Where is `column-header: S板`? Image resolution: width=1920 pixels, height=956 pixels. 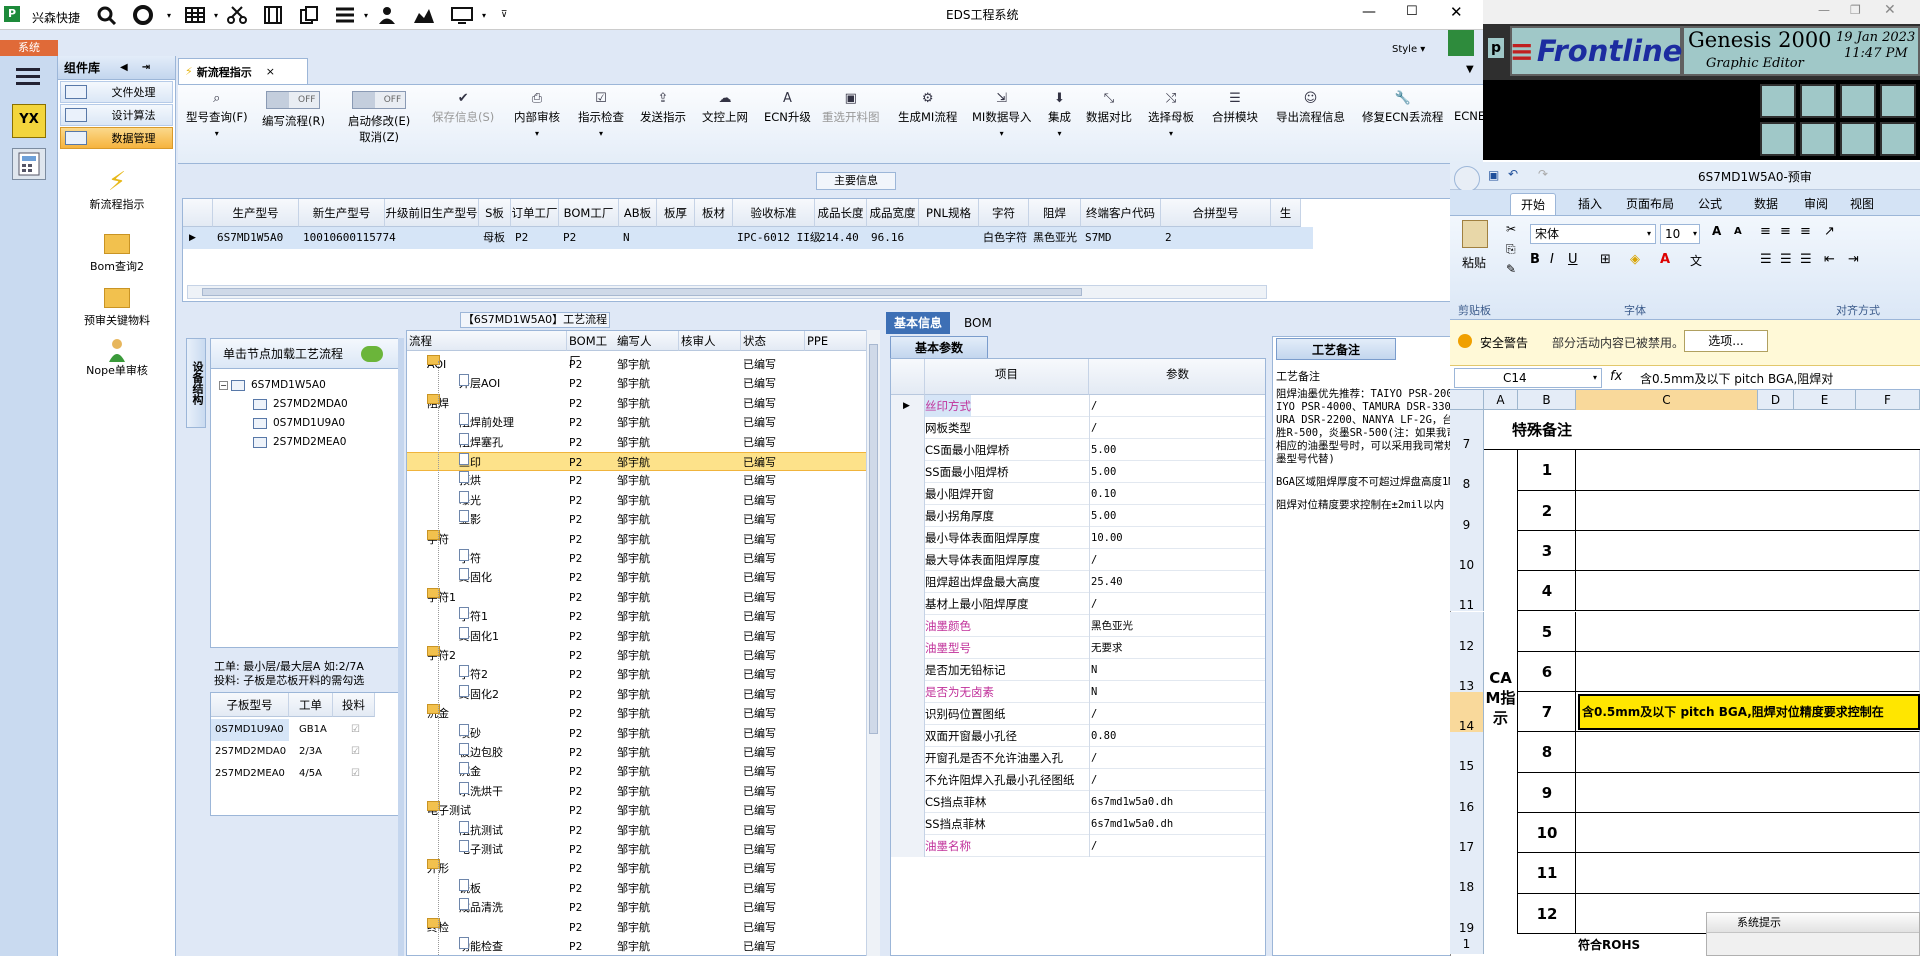 column-header: S板 is located at coordinates (495, 213).